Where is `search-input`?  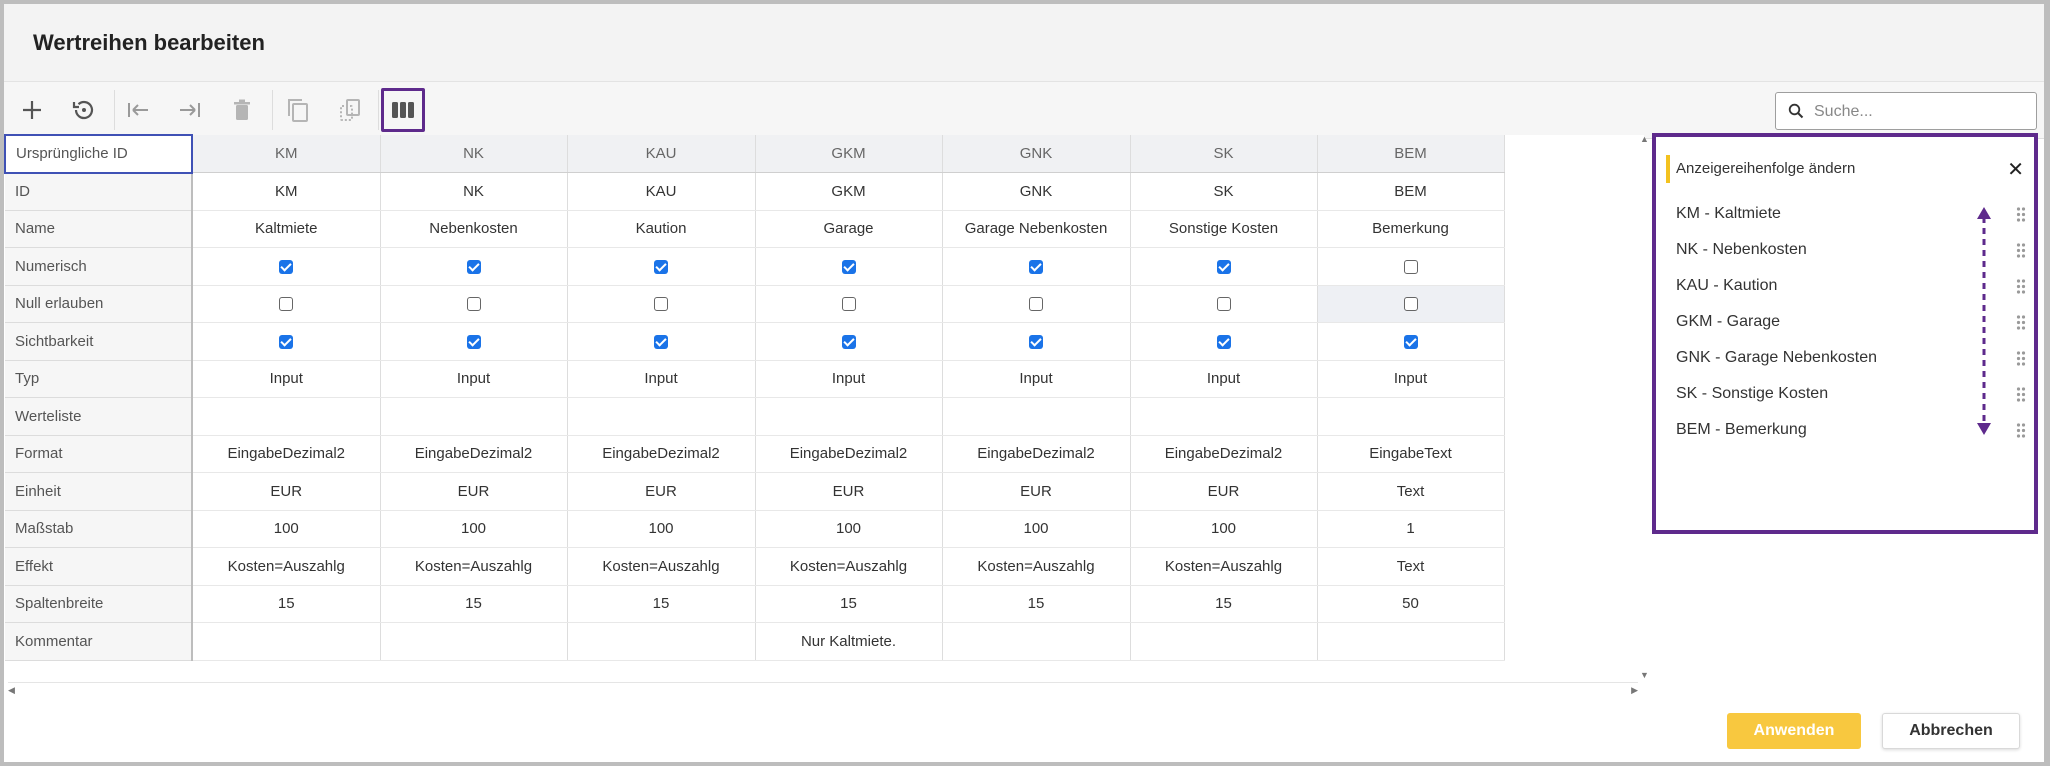
search-input is located at coordinates (1919, 112).